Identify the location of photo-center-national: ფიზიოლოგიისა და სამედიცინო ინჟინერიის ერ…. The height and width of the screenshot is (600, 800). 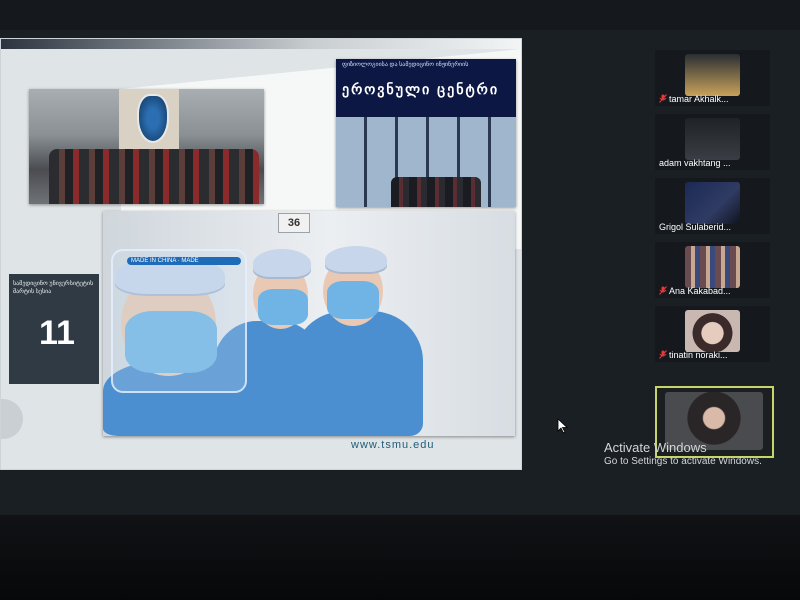
(426, 133).